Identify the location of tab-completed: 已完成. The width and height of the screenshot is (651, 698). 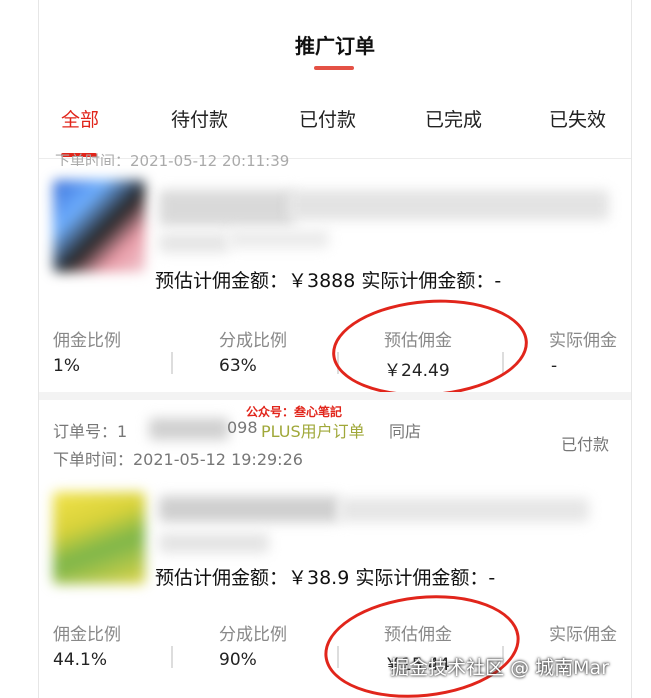
(453, 118).